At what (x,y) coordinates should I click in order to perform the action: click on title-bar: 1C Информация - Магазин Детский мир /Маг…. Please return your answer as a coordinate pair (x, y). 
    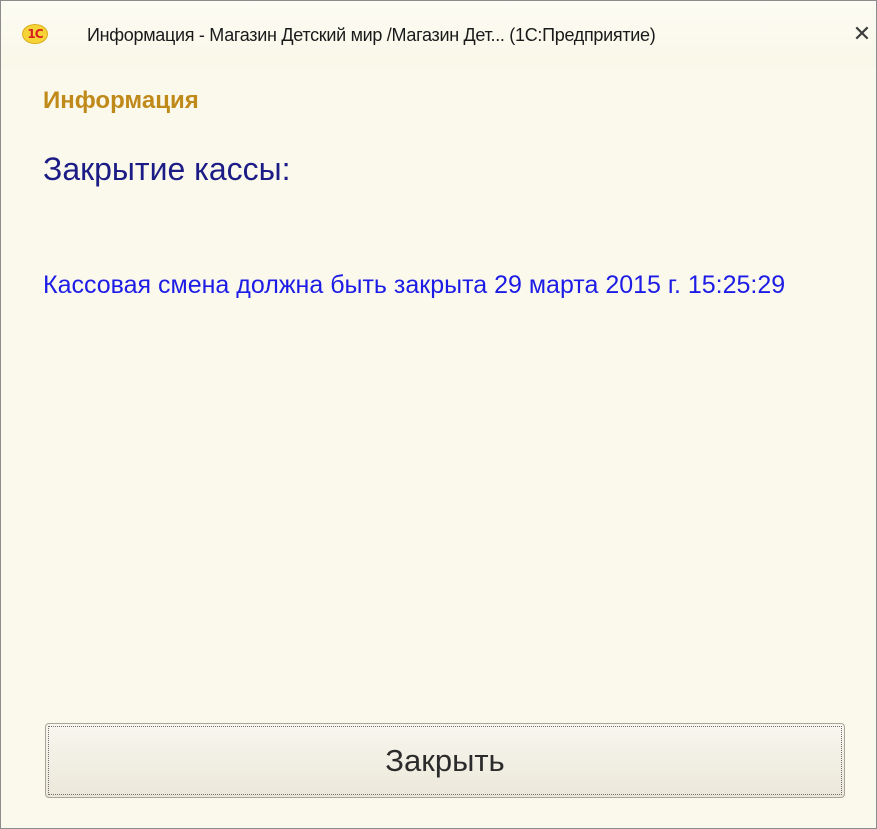
    Looking at the image, I should click on (438, 34).